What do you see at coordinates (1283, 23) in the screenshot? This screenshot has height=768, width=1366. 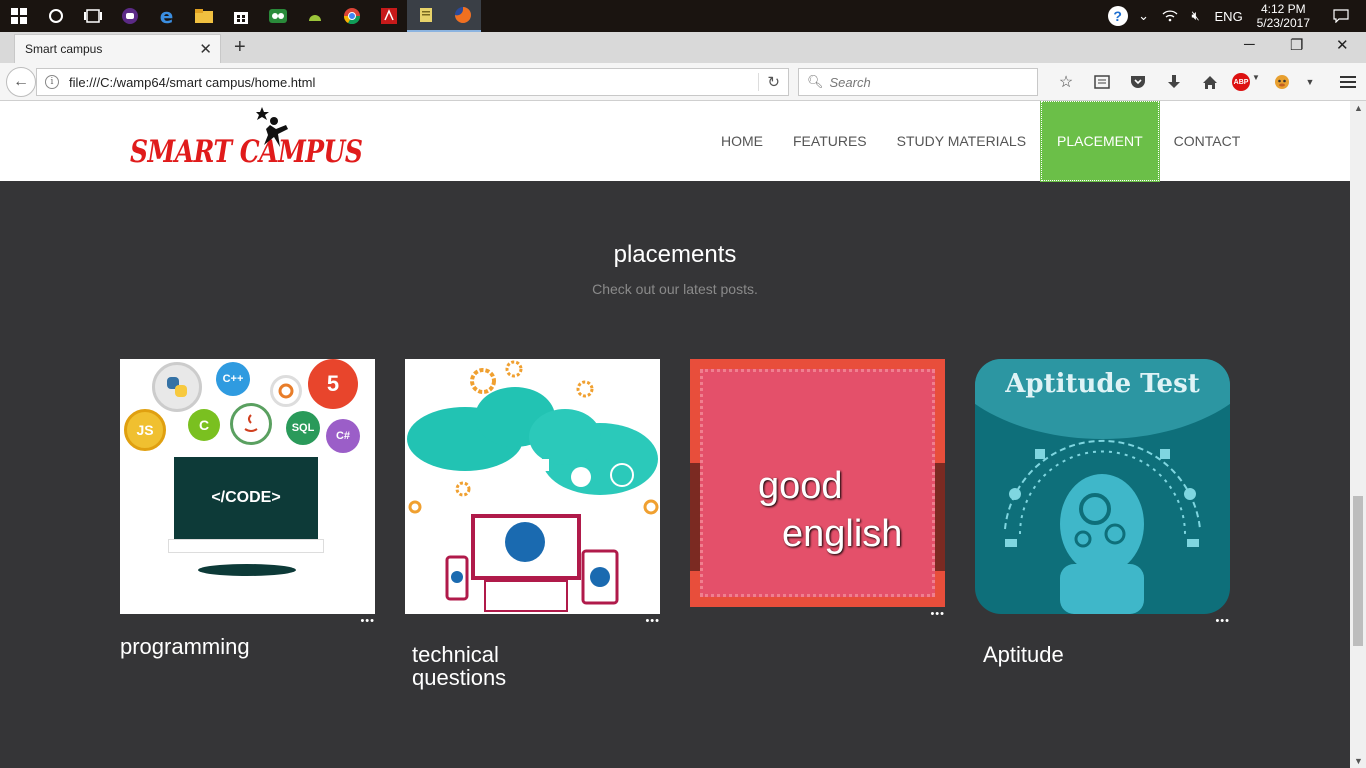 I see `clock-date: 5/23/2017` at bounding box center [1283, 23].